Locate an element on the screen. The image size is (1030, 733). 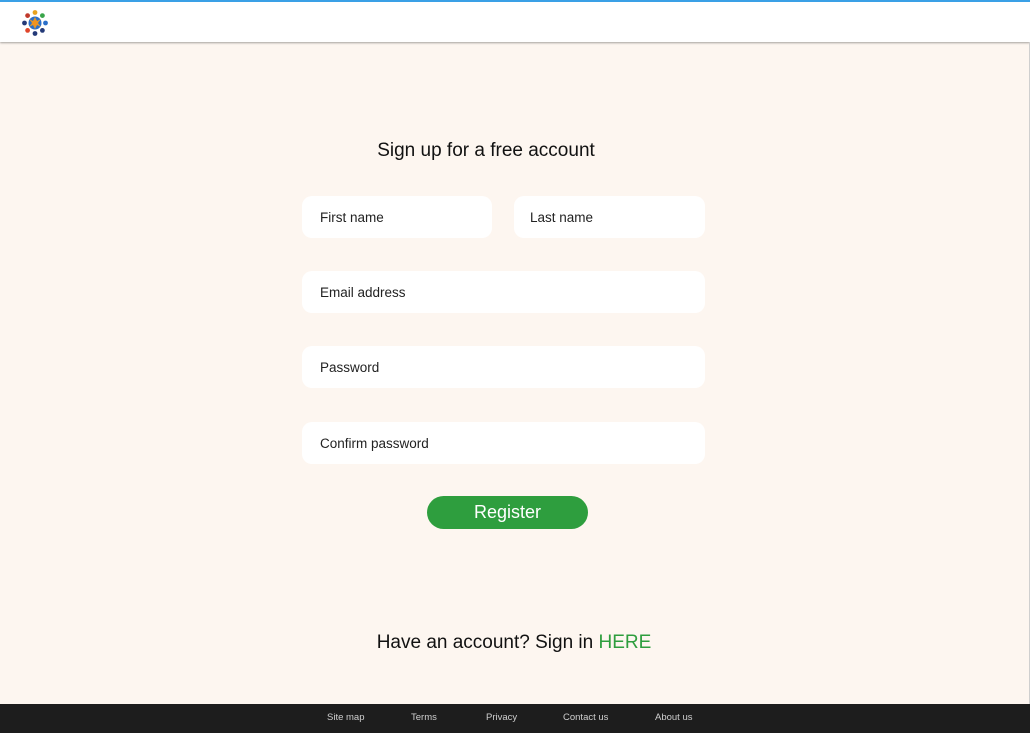
last-name-field: Last name is located at coordinates (609, 217).